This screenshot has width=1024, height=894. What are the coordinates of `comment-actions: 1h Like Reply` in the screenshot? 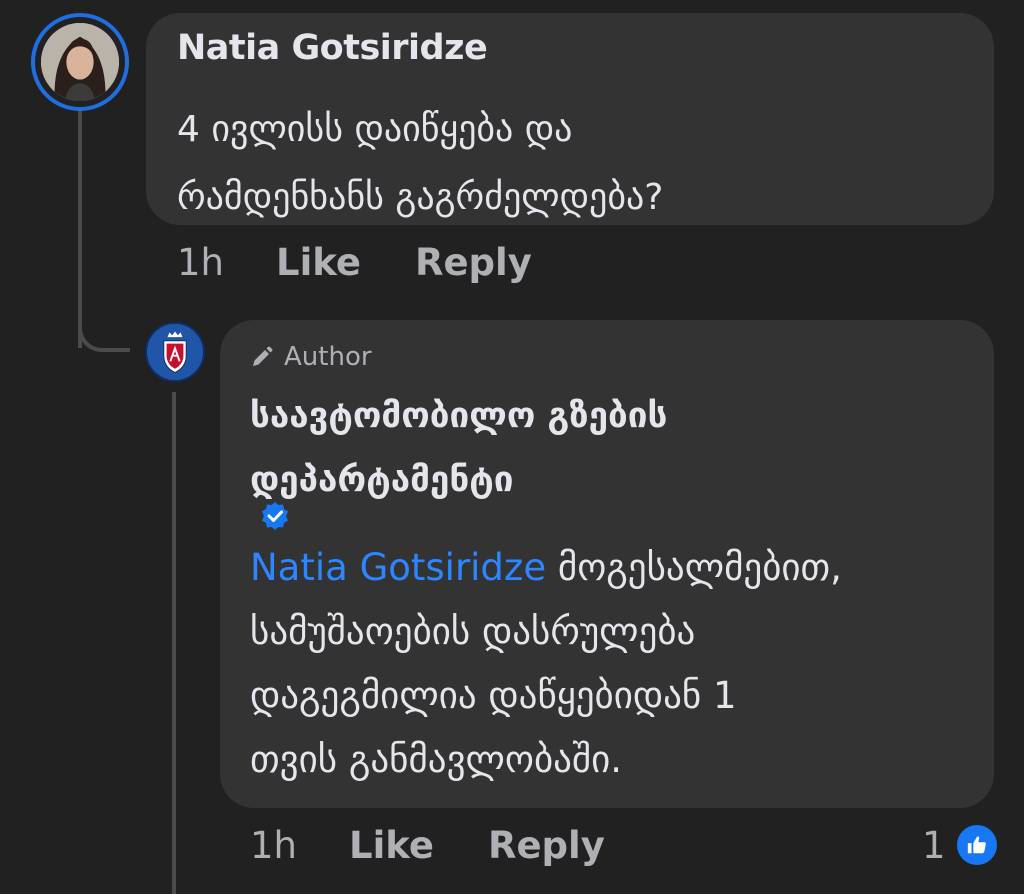 It's located at (381, 262).